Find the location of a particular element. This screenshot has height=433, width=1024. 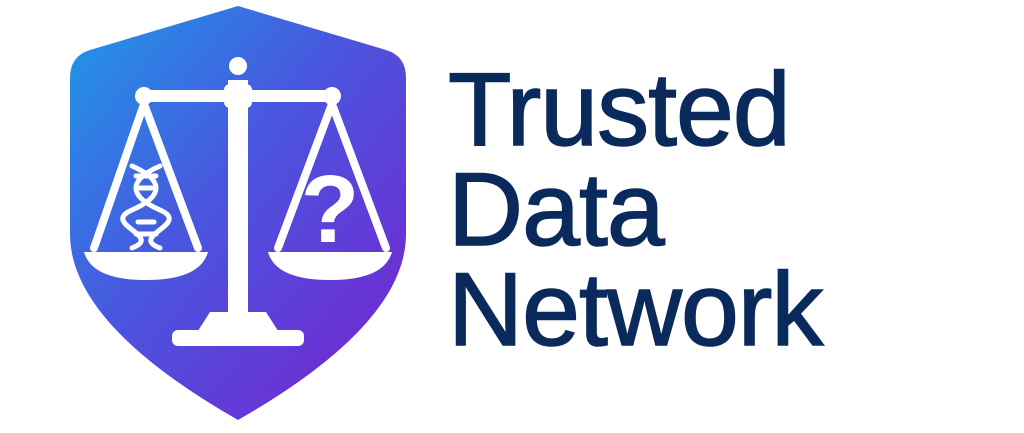

wordmark-line-3: Network is located at coordinates (635, 310).